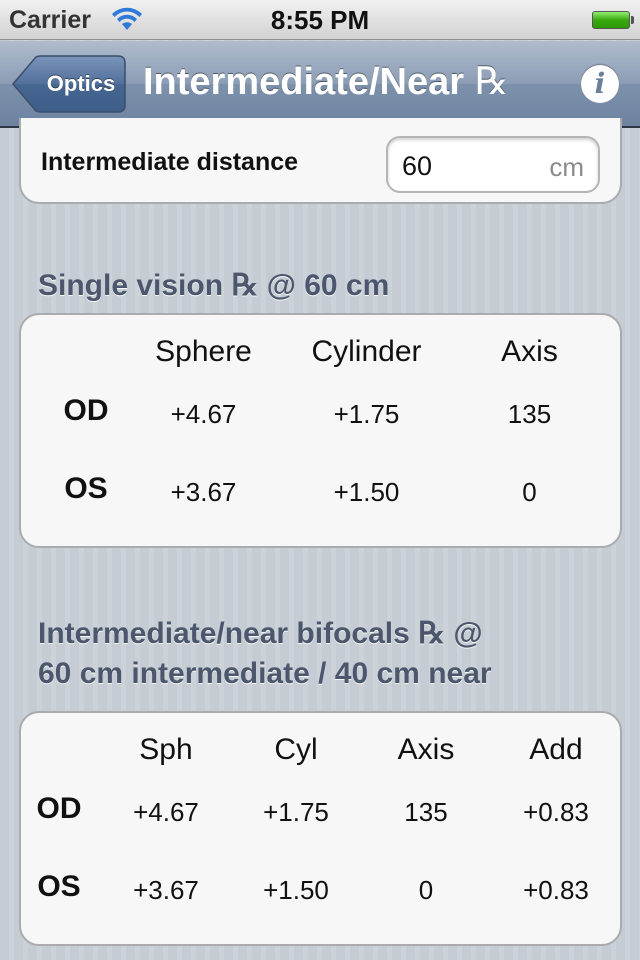 This screenshot has height=960, width=640. Describe the element at coordinates (366, 351) in the screenshot. I see `column-header-cylinder: Cylinder` at that location.